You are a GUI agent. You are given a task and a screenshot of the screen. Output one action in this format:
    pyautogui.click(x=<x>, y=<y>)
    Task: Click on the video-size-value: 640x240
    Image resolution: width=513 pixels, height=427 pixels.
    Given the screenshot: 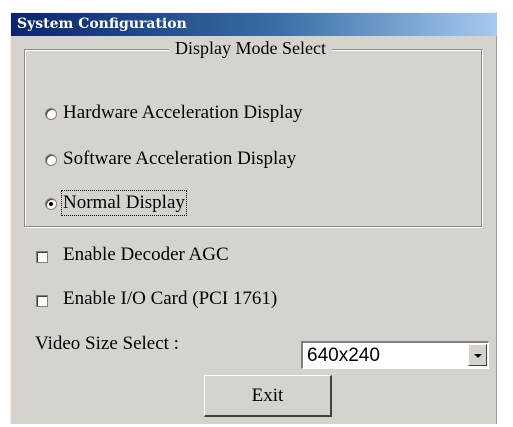 What is the action you would take?
    pyautogui.click(x=343, y=355)
    